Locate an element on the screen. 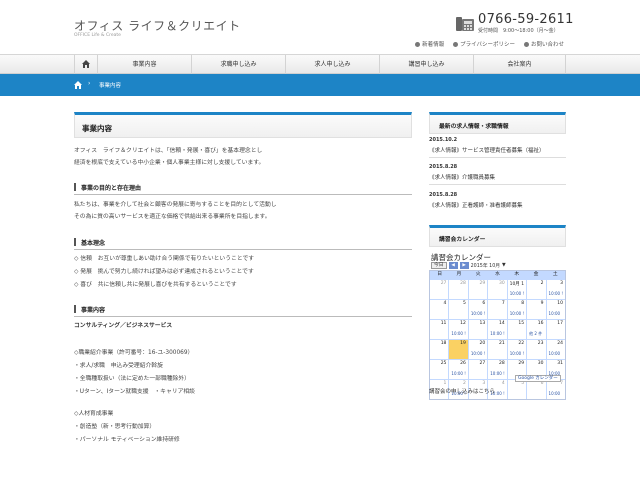 The width and height of the screenshot is (640, 480). calendar-box-title: 講習会カレンダー is located at coordinates (497, 236).